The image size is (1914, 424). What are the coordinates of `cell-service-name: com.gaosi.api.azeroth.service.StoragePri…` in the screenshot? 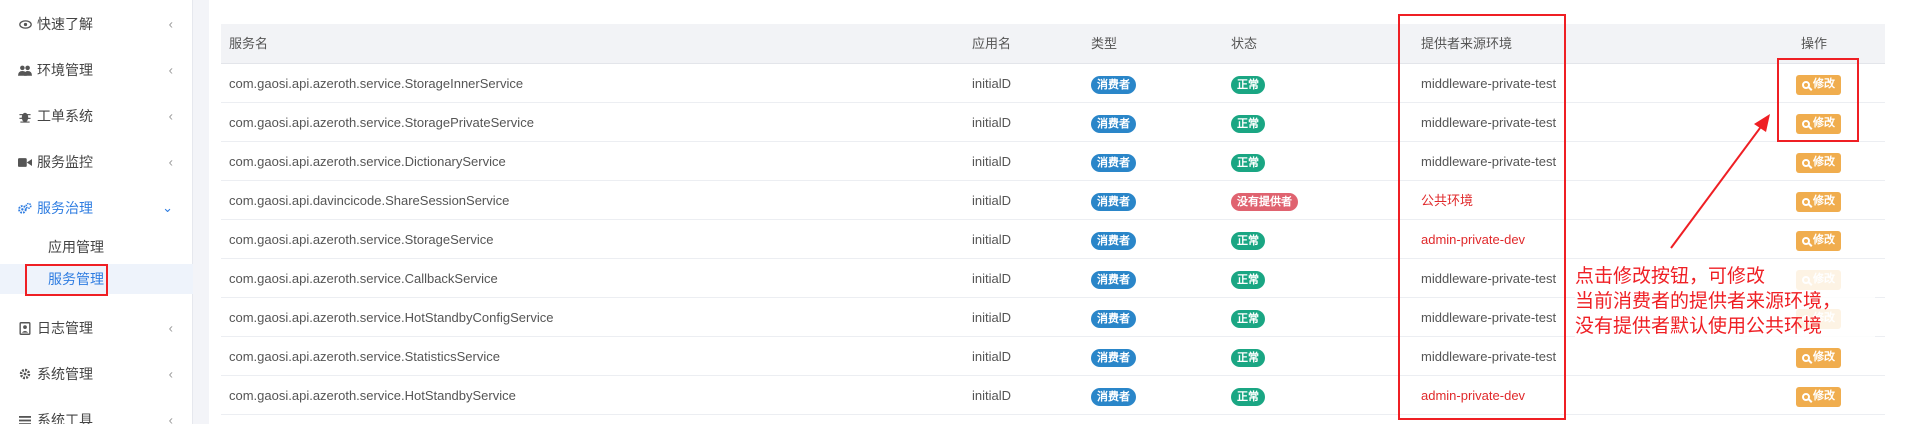 It's located at (381, 122).